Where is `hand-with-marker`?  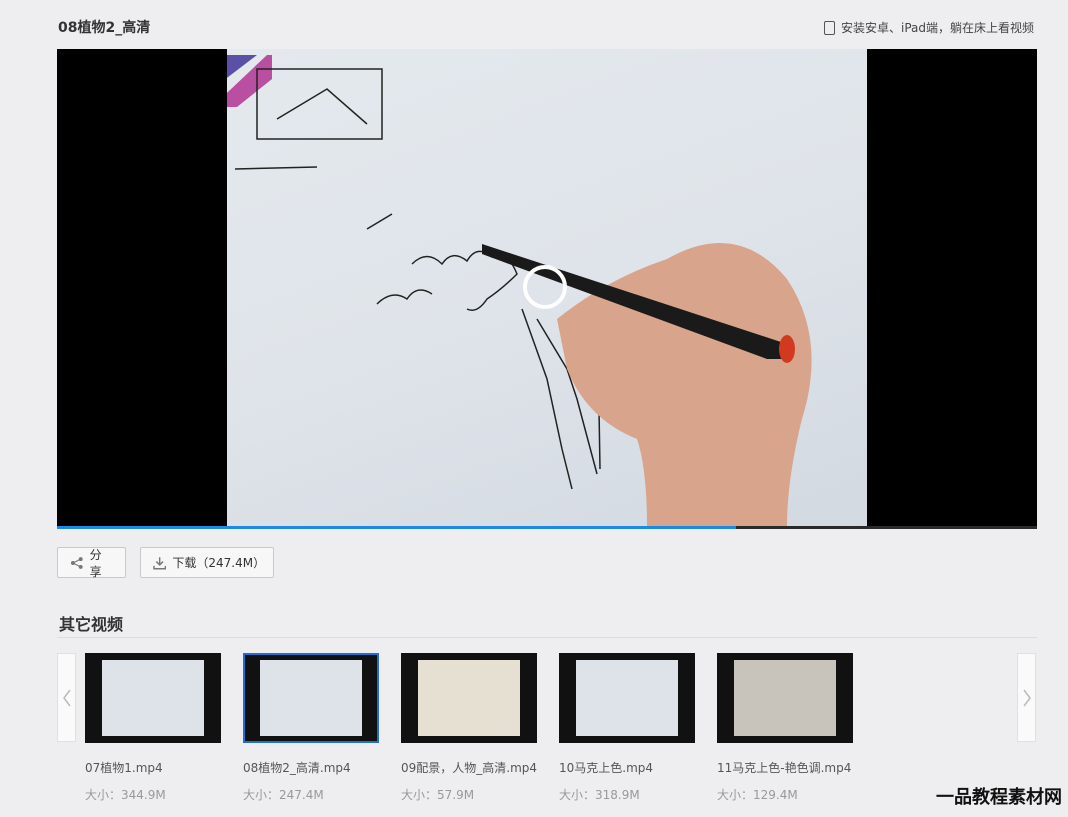
hand-with-marker is located at coordinates (647, 385).